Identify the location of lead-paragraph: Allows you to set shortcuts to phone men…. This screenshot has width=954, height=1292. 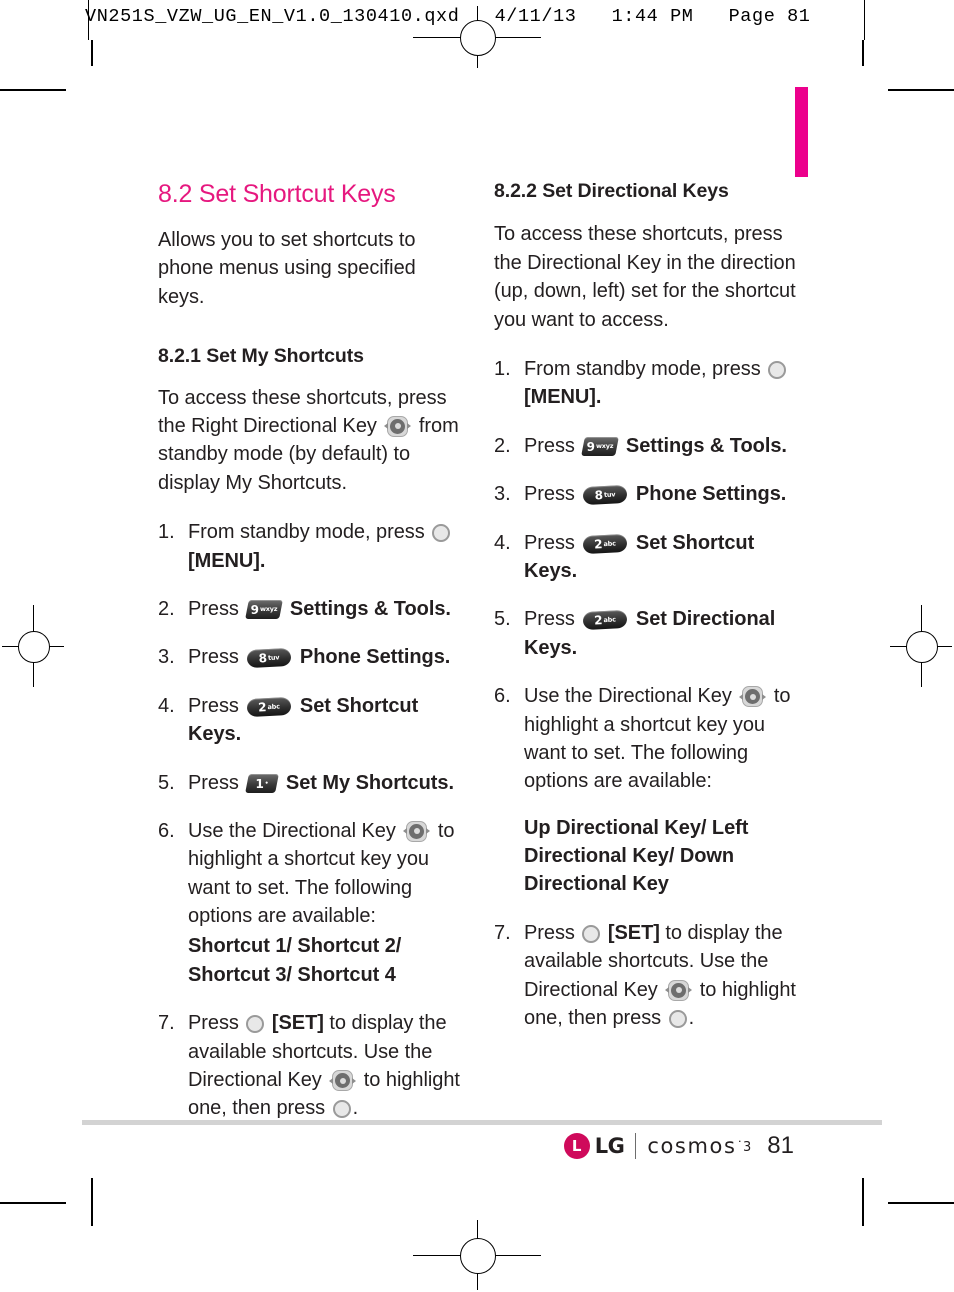
(287, 268).